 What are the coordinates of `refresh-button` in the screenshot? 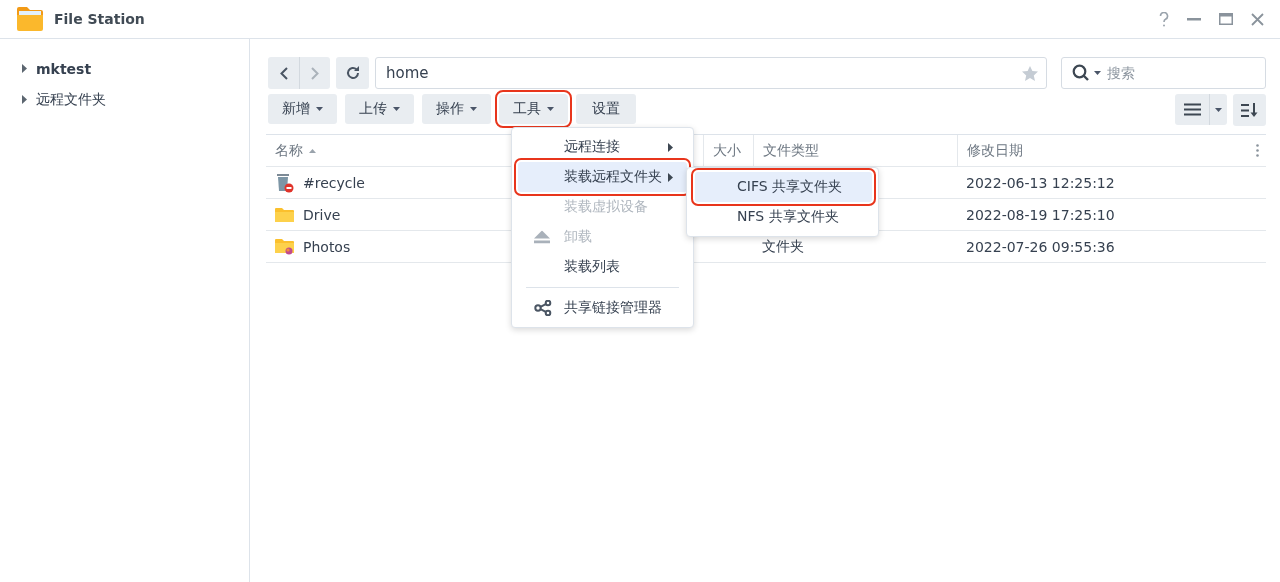 It's located at (352, 73).